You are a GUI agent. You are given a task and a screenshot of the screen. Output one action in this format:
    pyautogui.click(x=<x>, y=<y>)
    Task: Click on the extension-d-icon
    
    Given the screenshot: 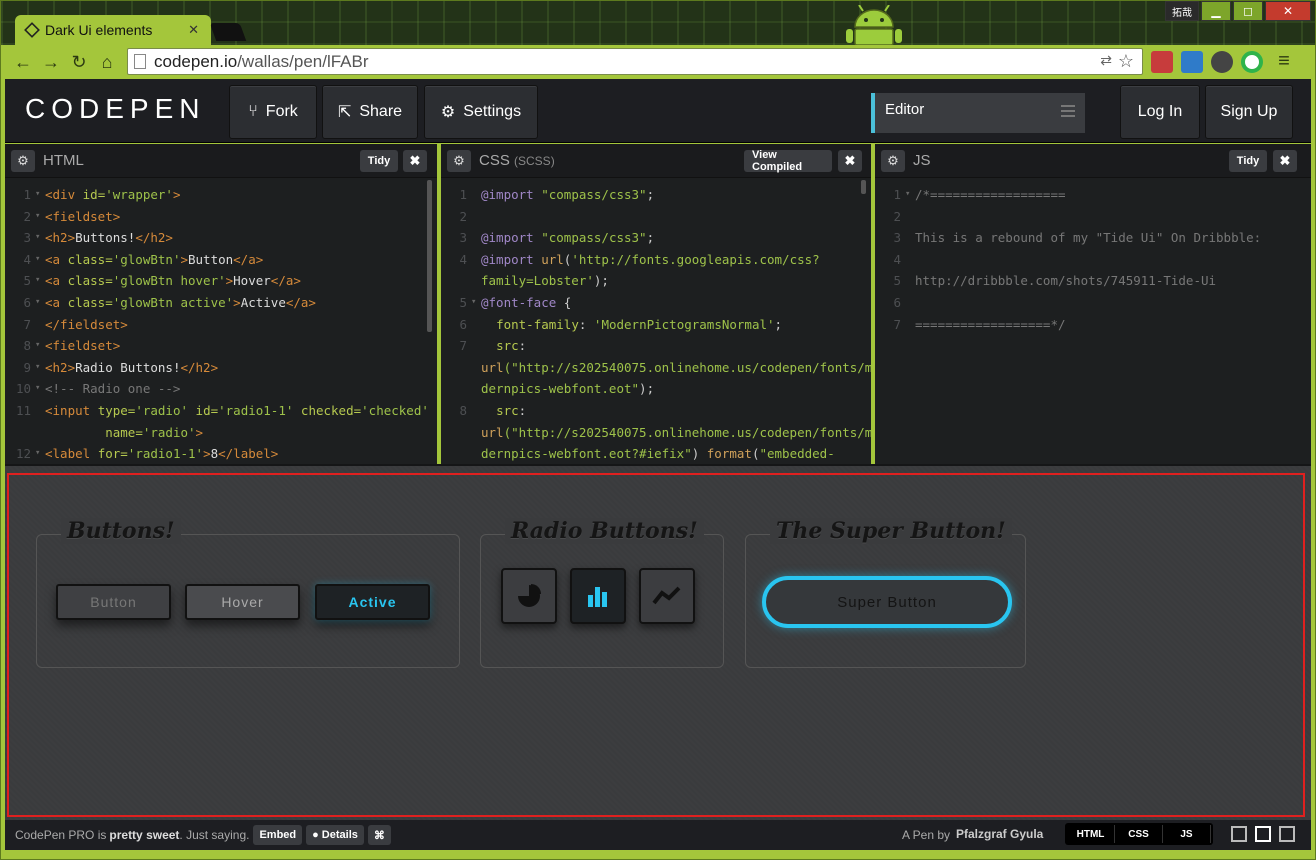 What is the action you would take?
    pyautogui.click(x=1252, y=62)
    